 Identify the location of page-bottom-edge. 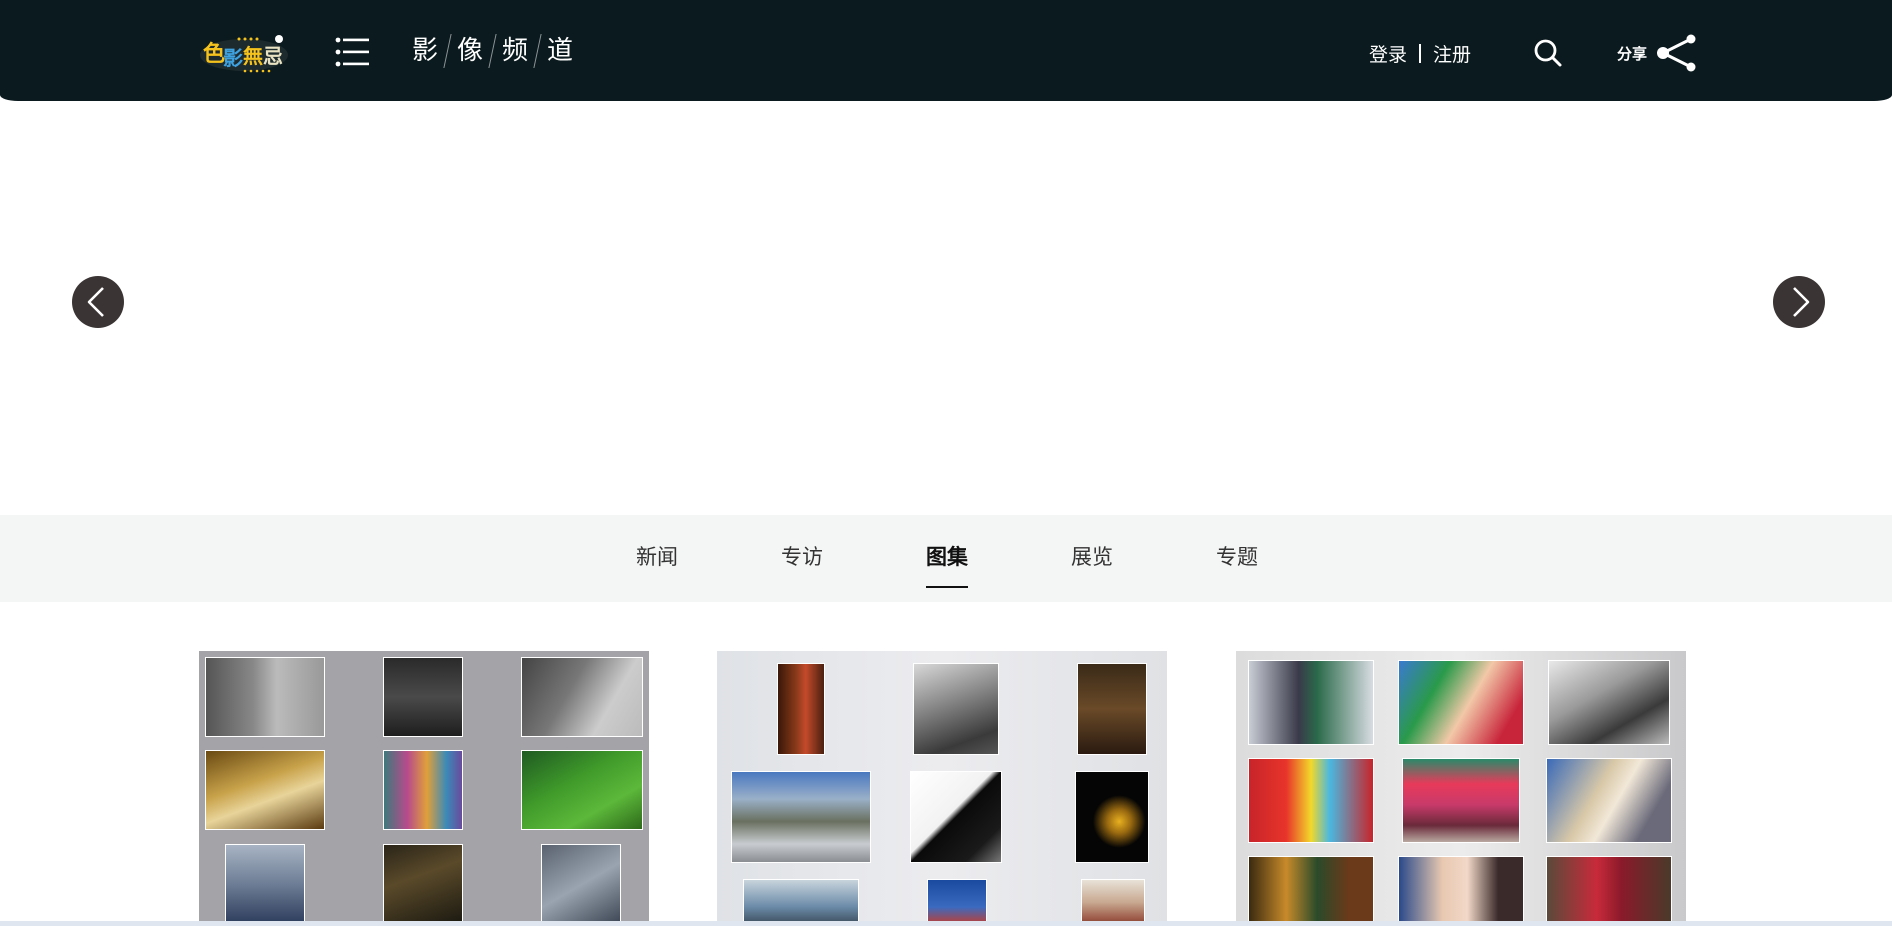
(946, 923).